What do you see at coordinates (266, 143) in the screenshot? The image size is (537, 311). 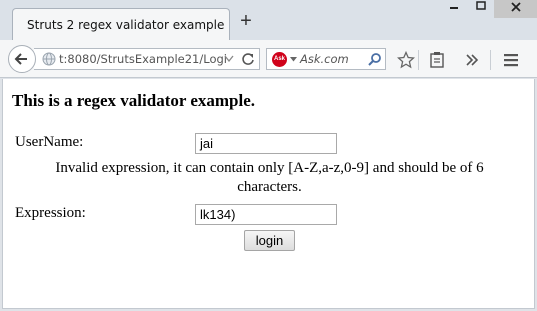 I see `username-input: jai` at bounding box center [266, 143].